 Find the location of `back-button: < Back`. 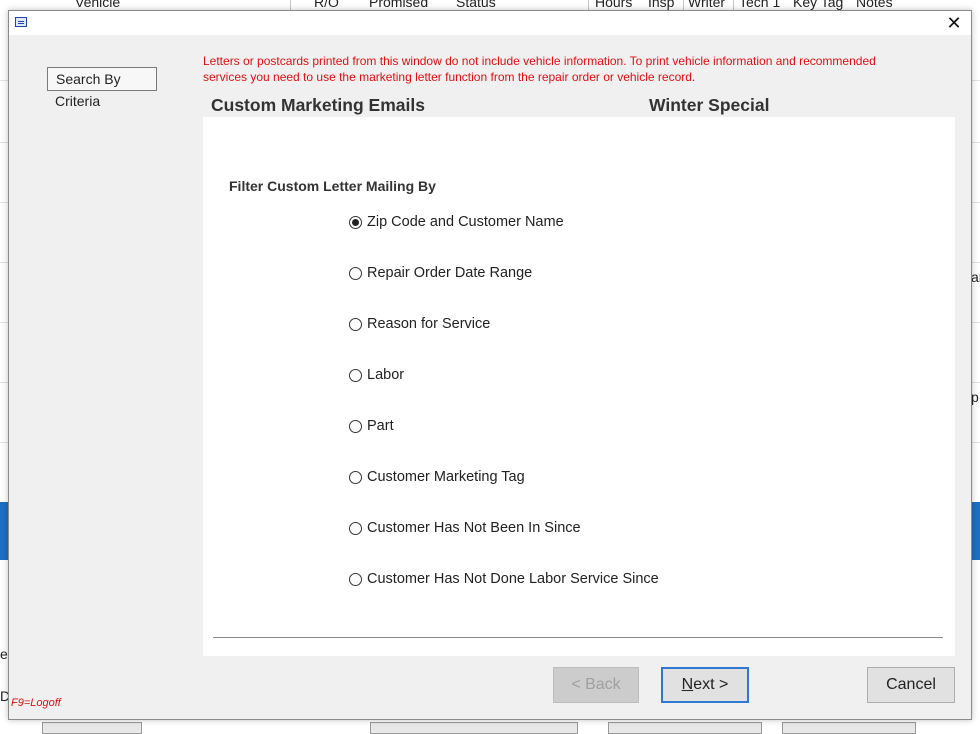

back-button: < Back is located at coordinates (596, 685).